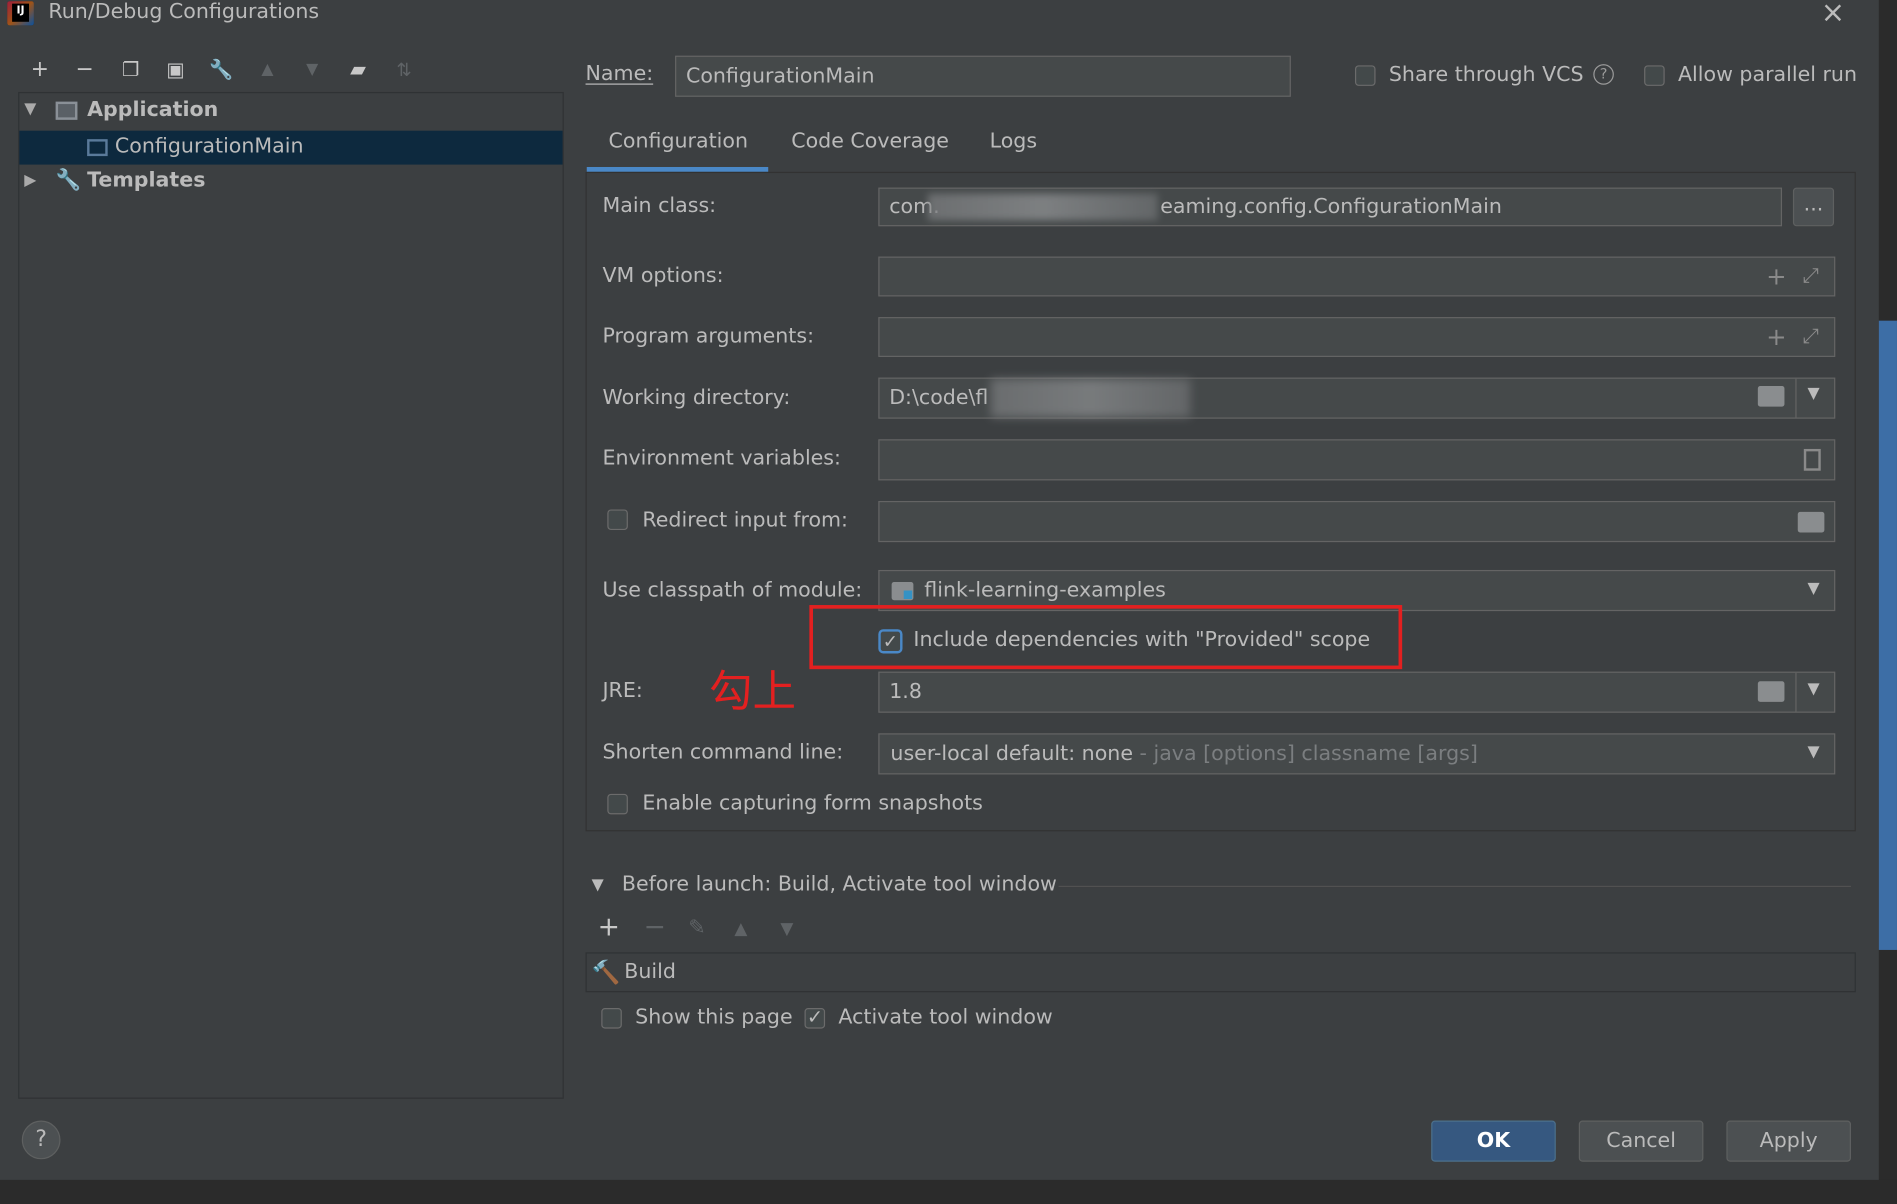 This screenshot has width=1897, height=1204. What do you see at coordinates (696, 928) in the screenshot?
I see `edit-task-icon: ✎` at bounding box center [696, 928].